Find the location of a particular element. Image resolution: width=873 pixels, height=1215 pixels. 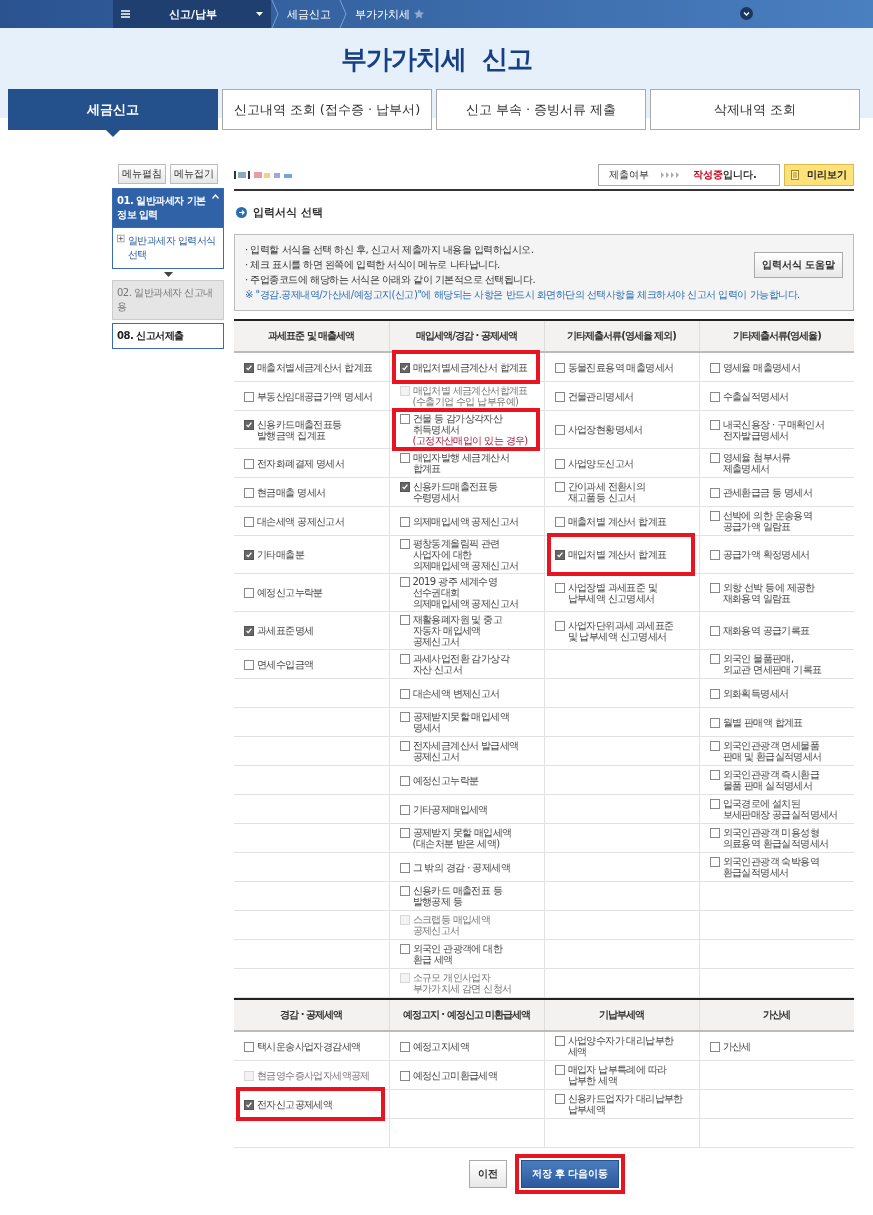

redacted-name-drawing is located at coordinates (263, 175).